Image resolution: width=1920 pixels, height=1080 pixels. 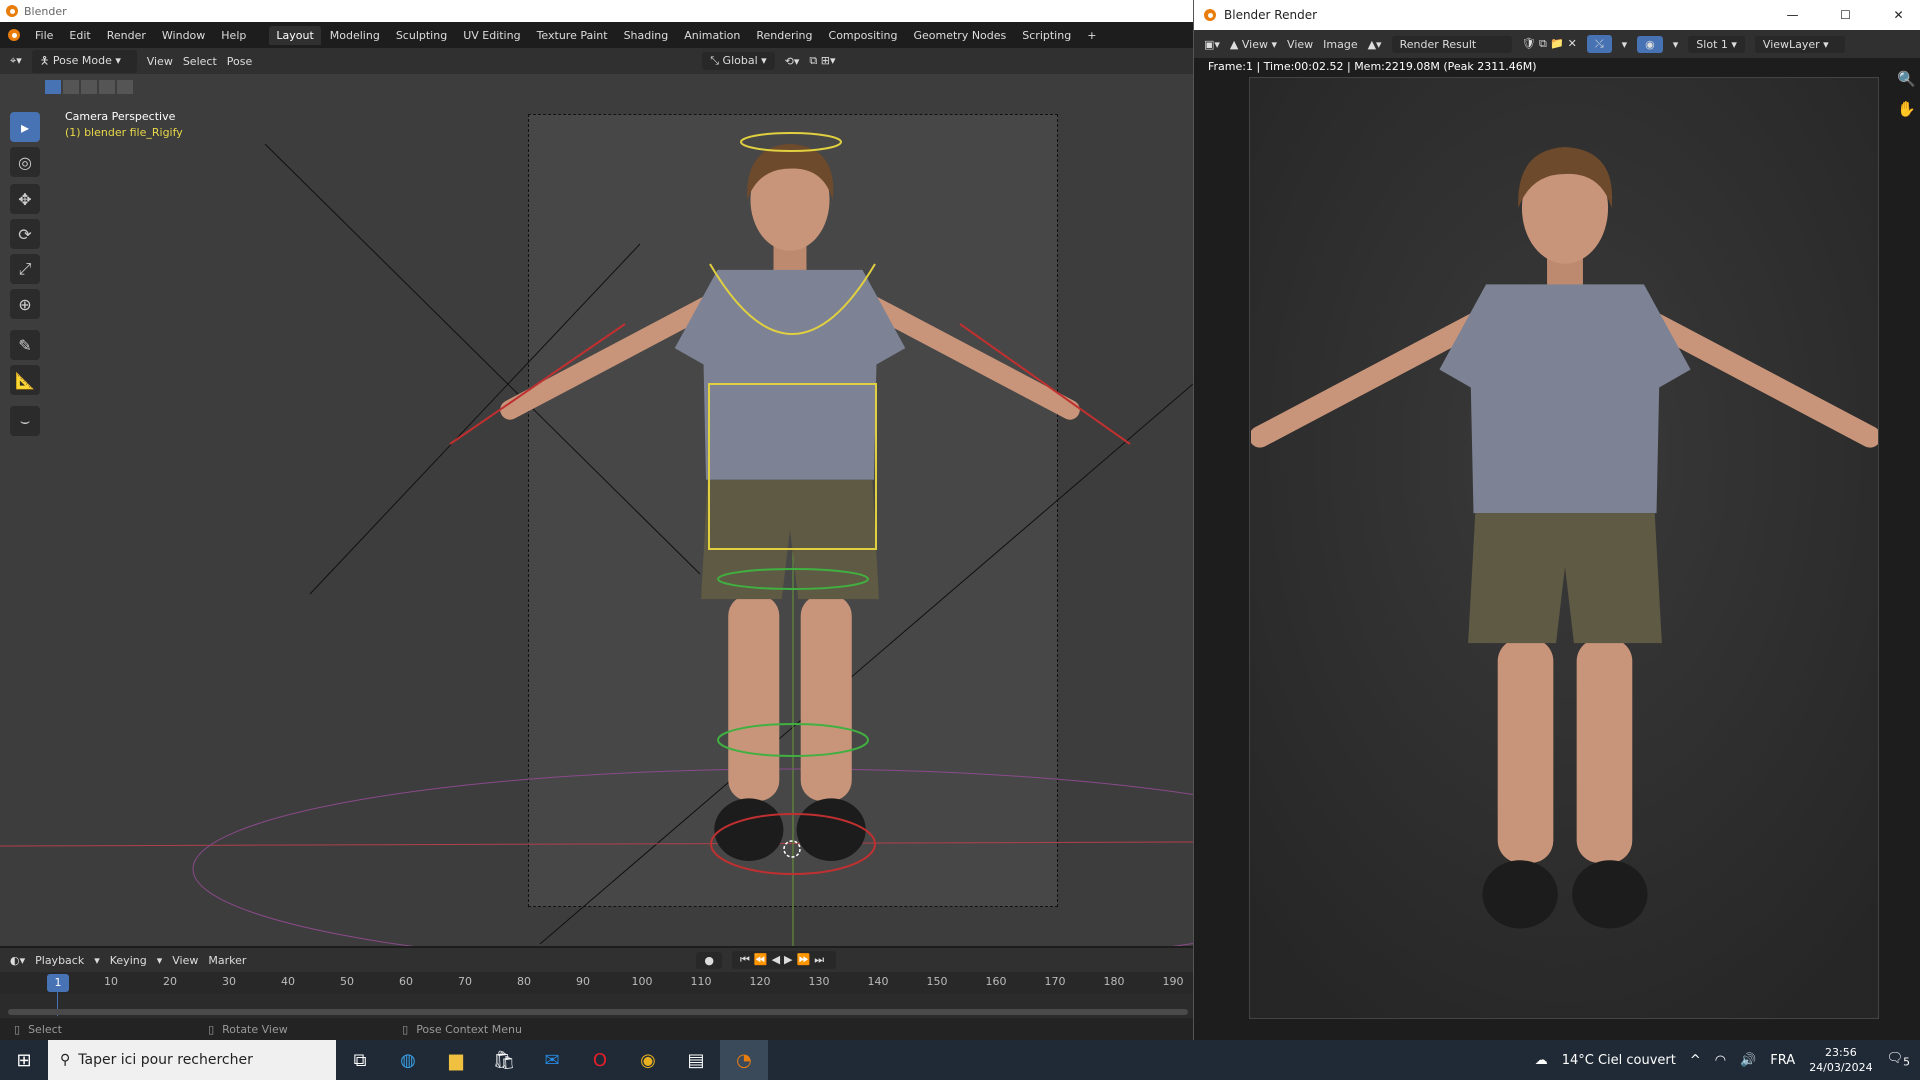 I want to click on current-frame-indicator: 1, so click(x=58, y=983).